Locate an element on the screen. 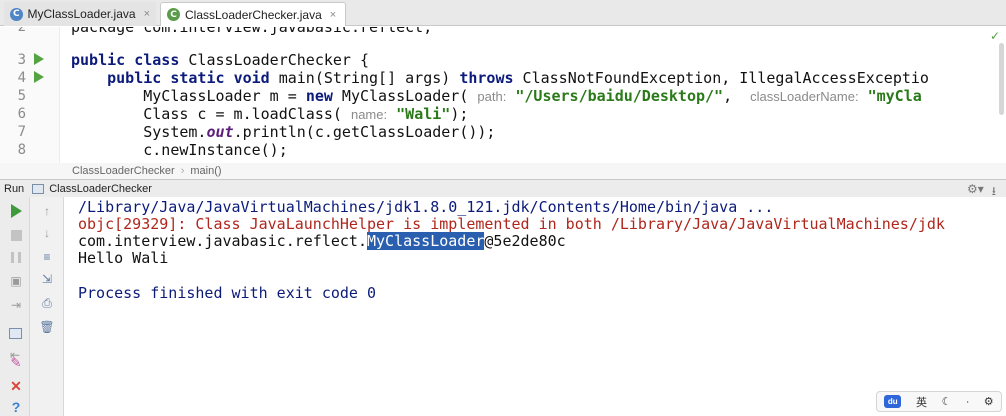 This screenshot has height=416, width=1006. param-hint: name: is located at coordinates (369, 114).